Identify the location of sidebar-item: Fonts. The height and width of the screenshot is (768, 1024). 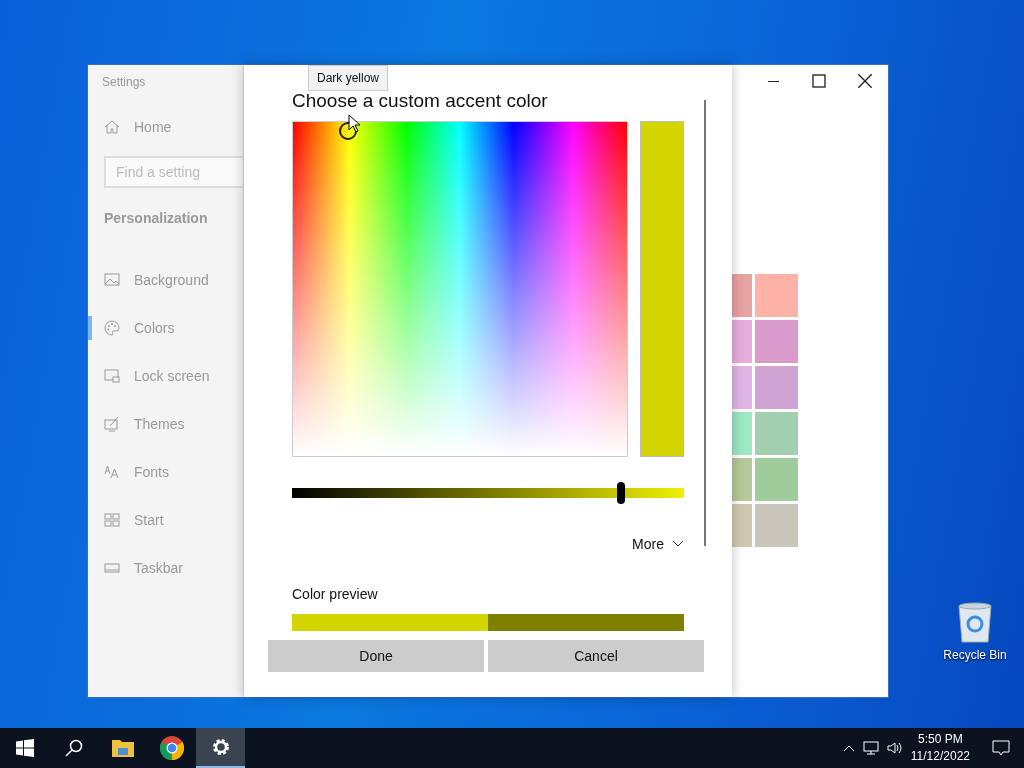
(165, 472).